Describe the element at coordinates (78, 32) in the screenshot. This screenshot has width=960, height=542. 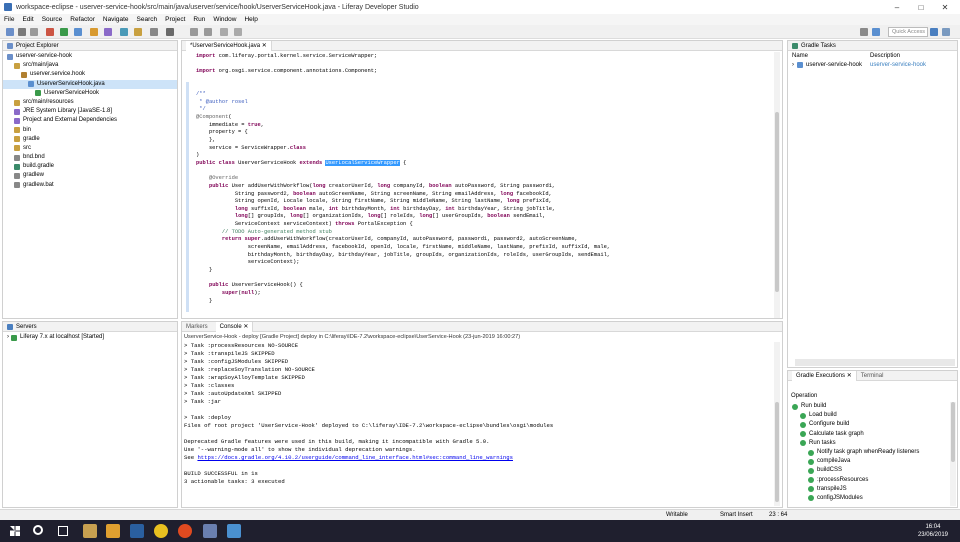
I see `deploy-icon` at that location.